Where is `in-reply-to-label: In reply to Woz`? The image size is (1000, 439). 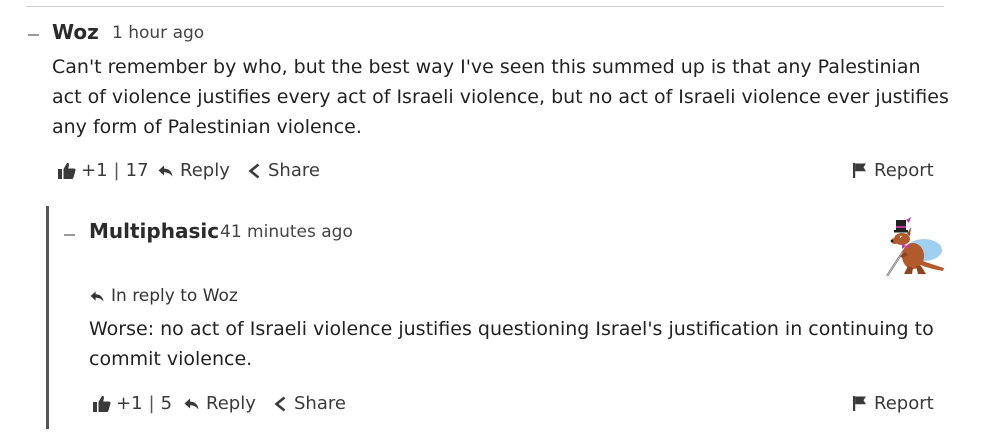
in-reply-to-label: In reply to Woz is located at coordinates (174, 296).